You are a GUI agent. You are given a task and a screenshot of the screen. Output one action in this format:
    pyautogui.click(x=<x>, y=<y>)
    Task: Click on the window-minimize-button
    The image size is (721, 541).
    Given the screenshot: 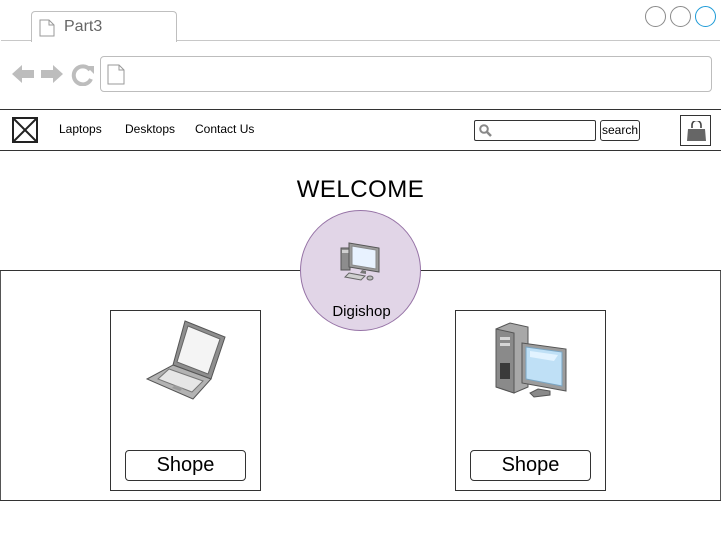 What is the action you would take?
    pyautogui.click(x=655, y=16)
    